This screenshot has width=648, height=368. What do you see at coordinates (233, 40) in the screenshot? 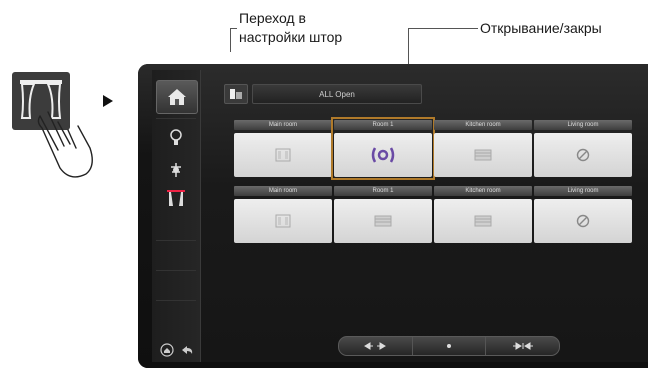
I see `settings-leader` at bounding box center [233, 40].